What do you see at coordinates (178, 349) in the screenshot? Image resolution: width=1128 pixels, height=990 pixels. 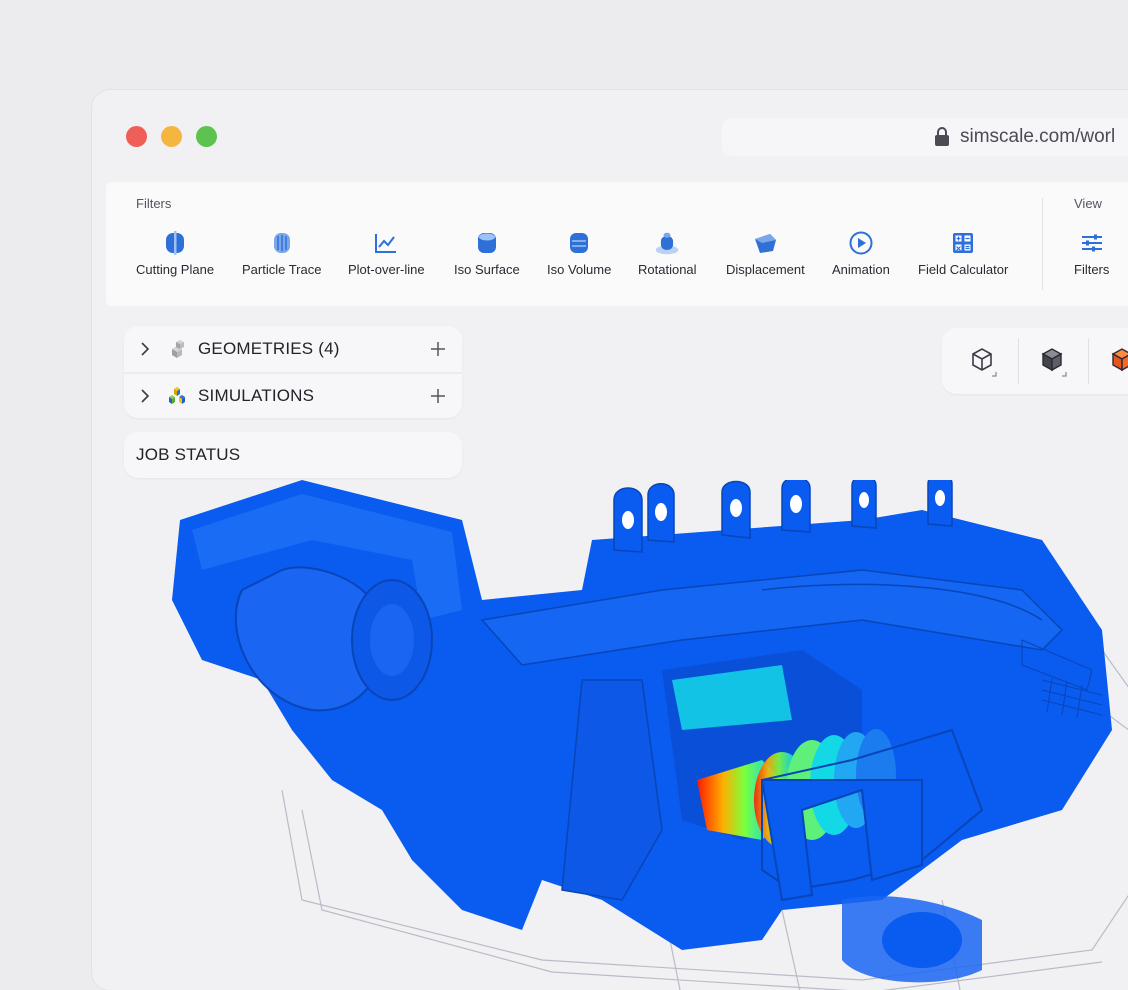 I see `geometry-cubes-icon` at bounding box center [178, 349].